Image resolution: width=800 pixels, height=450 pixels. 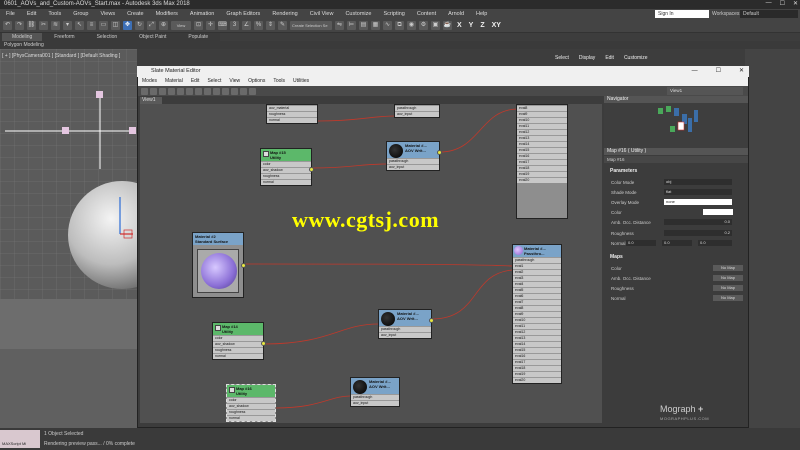 What do you see at coordinates (22, 37) in the screenshot?
I see `tab-modeling: Modeling` at bounding box center [22, 37].